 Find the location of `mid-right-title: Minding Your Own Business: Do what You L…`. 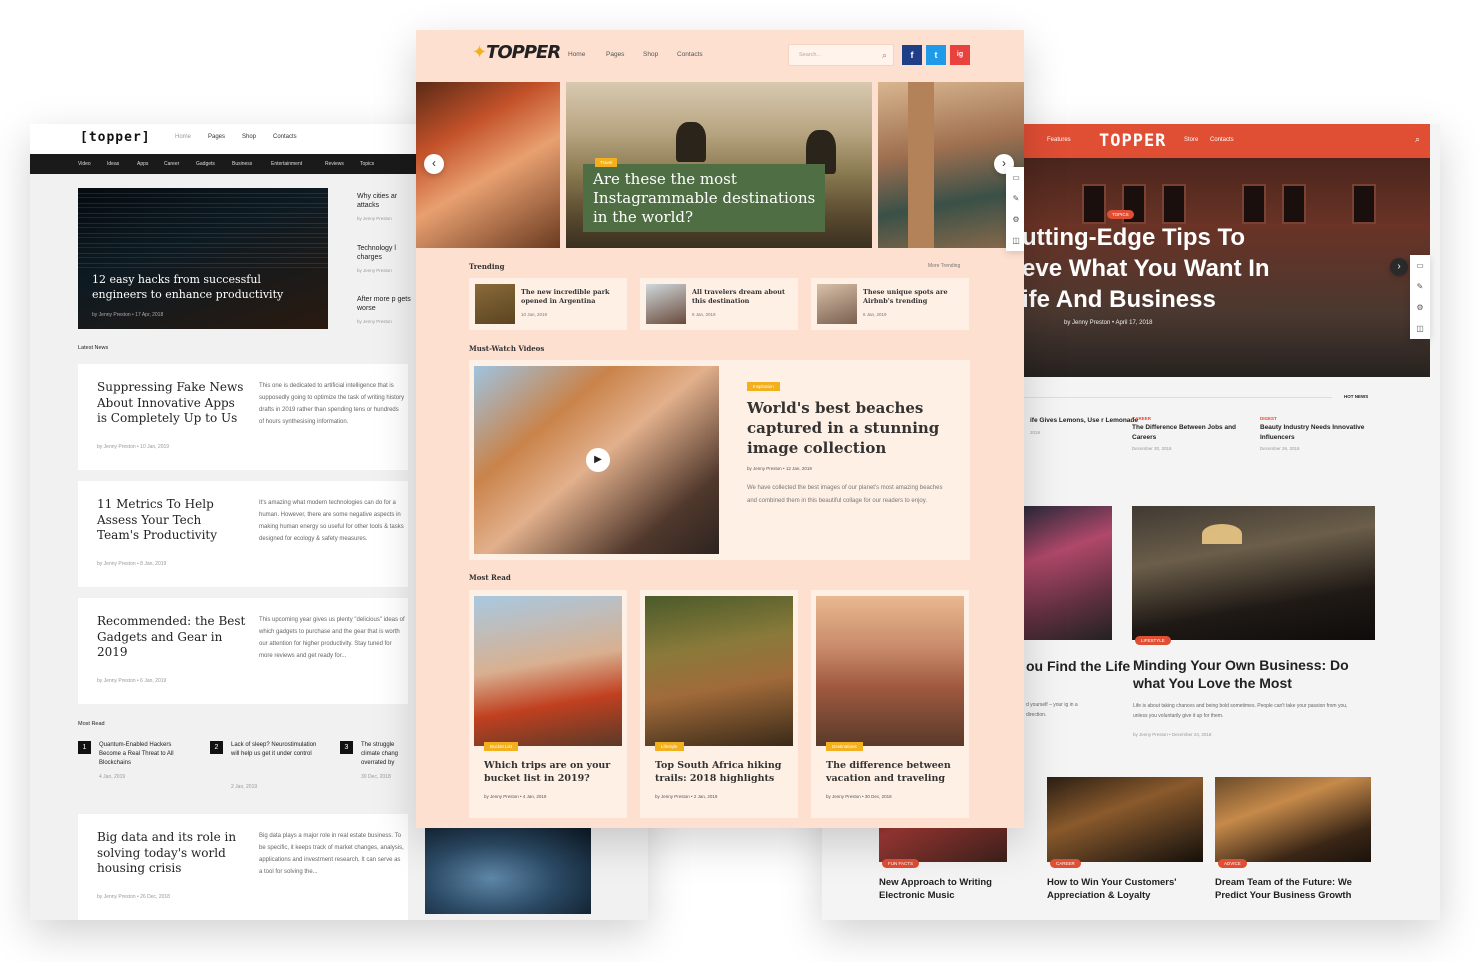

mid-right-title: Minding Your Own Business: Do what You L… is located at coordinates (1253, 674).